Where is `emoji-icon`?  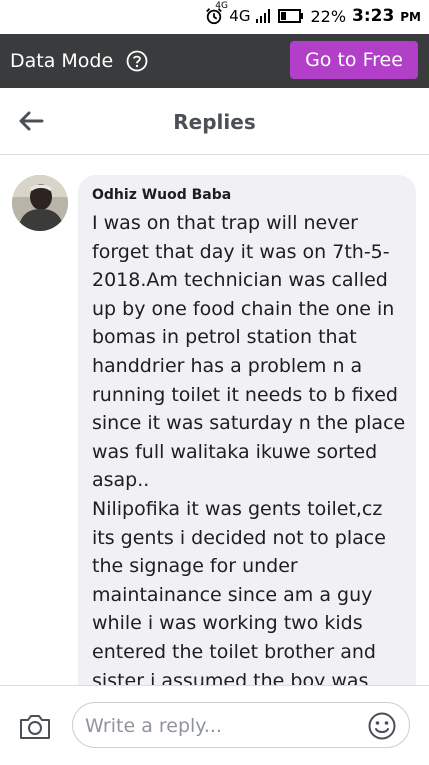
emoji-icon is located at coordinates (382, 726).